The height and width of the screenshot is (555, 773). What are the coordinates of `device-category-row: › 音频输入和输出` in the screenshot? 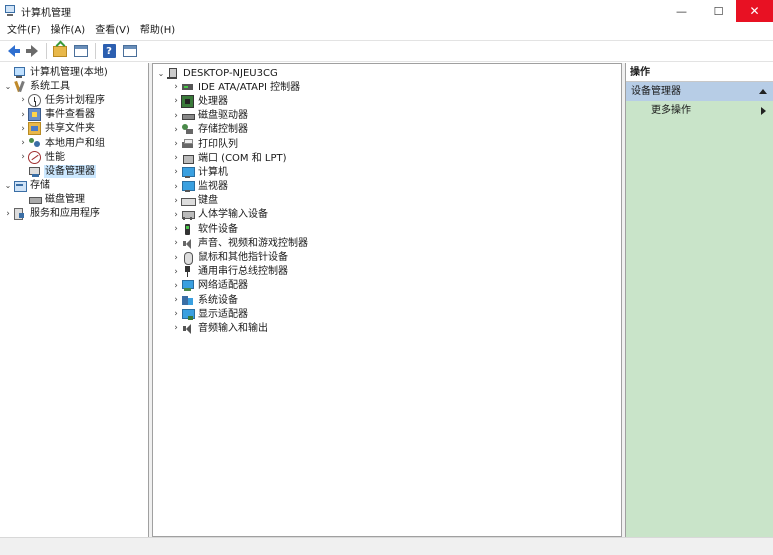 It's located at (387, 328).